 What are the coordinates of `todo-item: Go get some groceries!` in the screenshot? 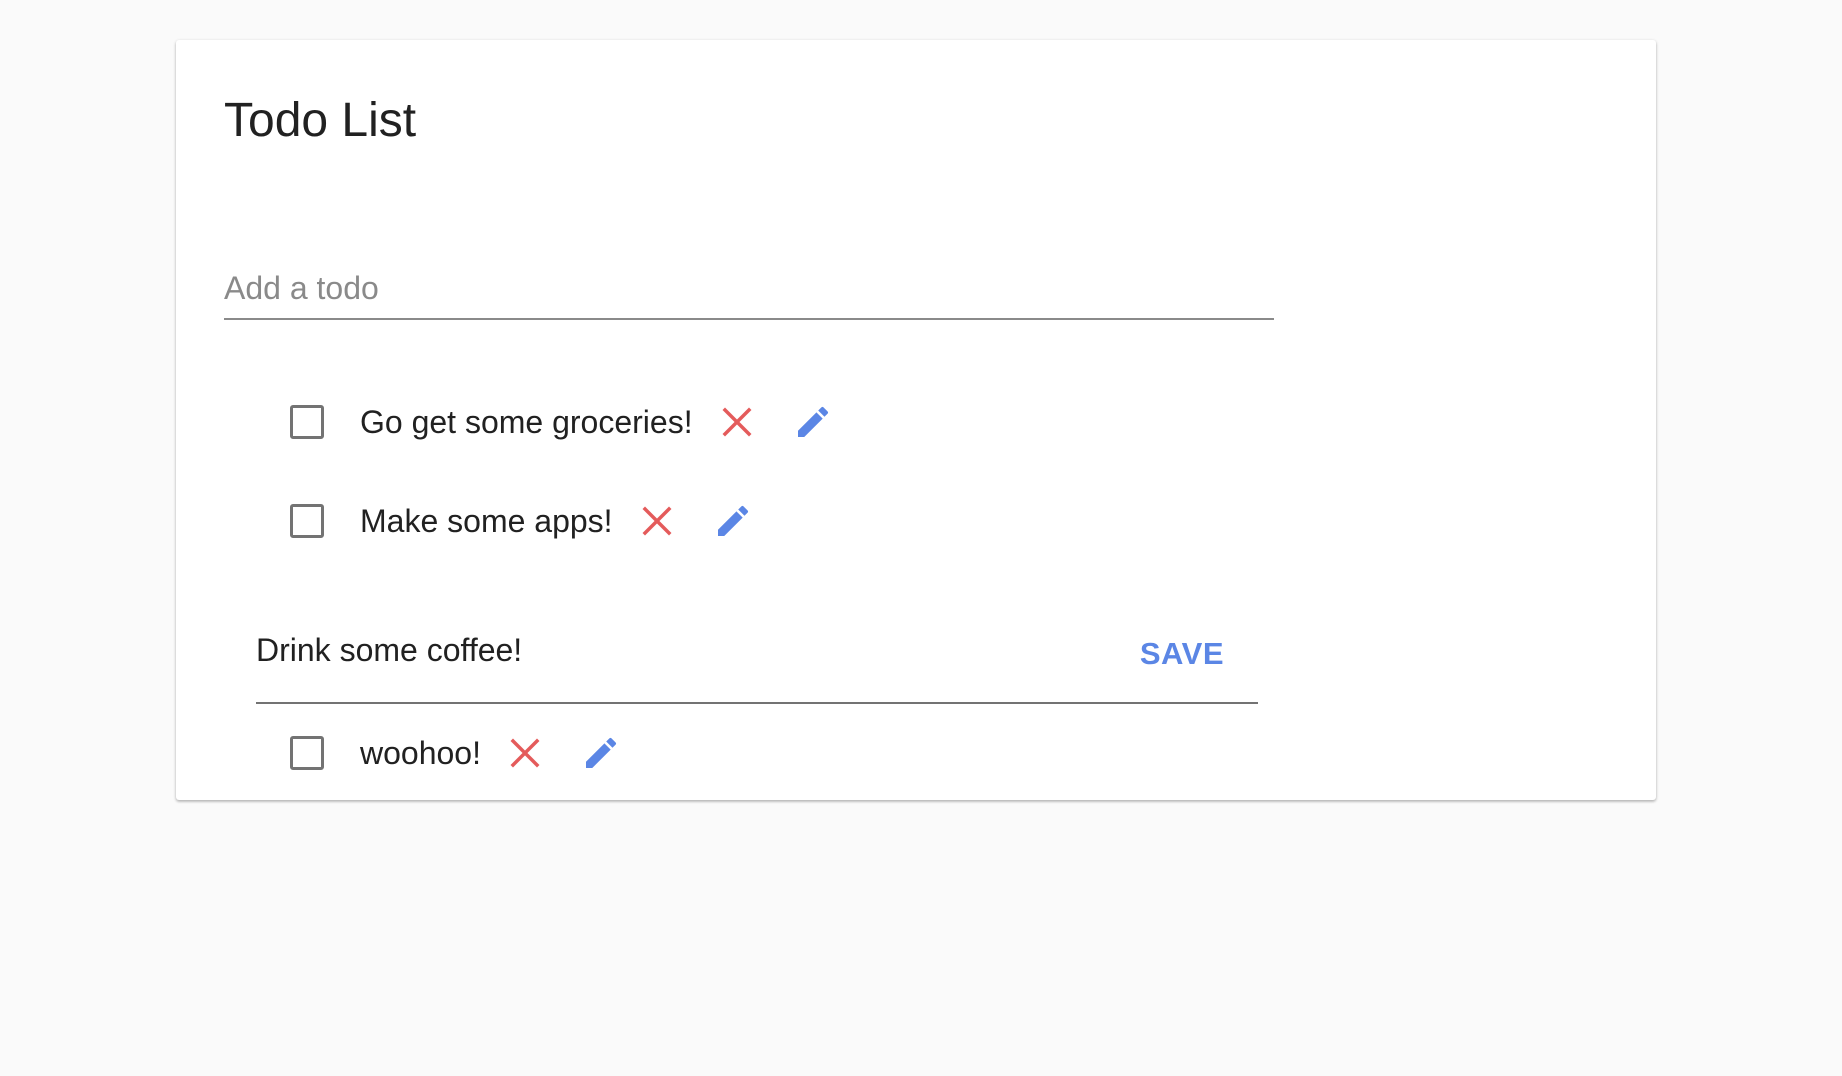 It's located at (560, 422).